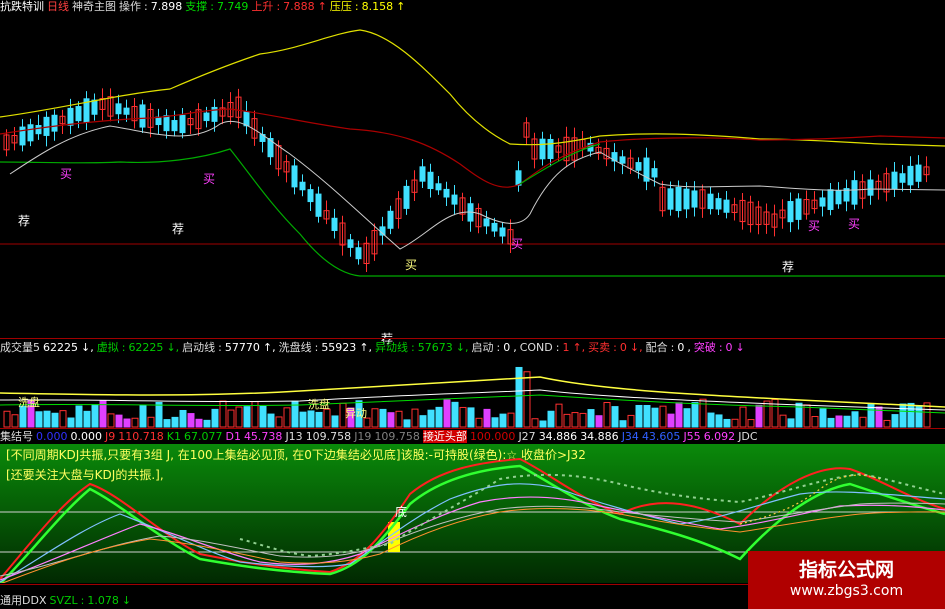 This screenshot has height=609, width=945. What do you see at coordinates (242, 347) in the screenshot?
I see `vol-start-value: 57770` at bounding box center [242, 347].